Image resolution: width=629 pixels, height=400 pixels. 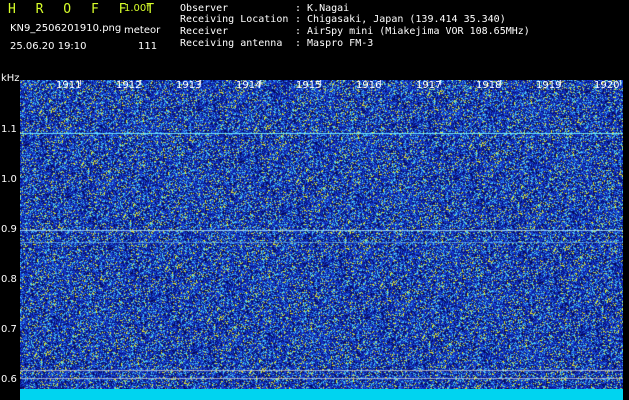 What do you see at coordinates (489, 85) in the screenshot?
I see `time-tick-label: 1918` at bounding box center [489, 85].